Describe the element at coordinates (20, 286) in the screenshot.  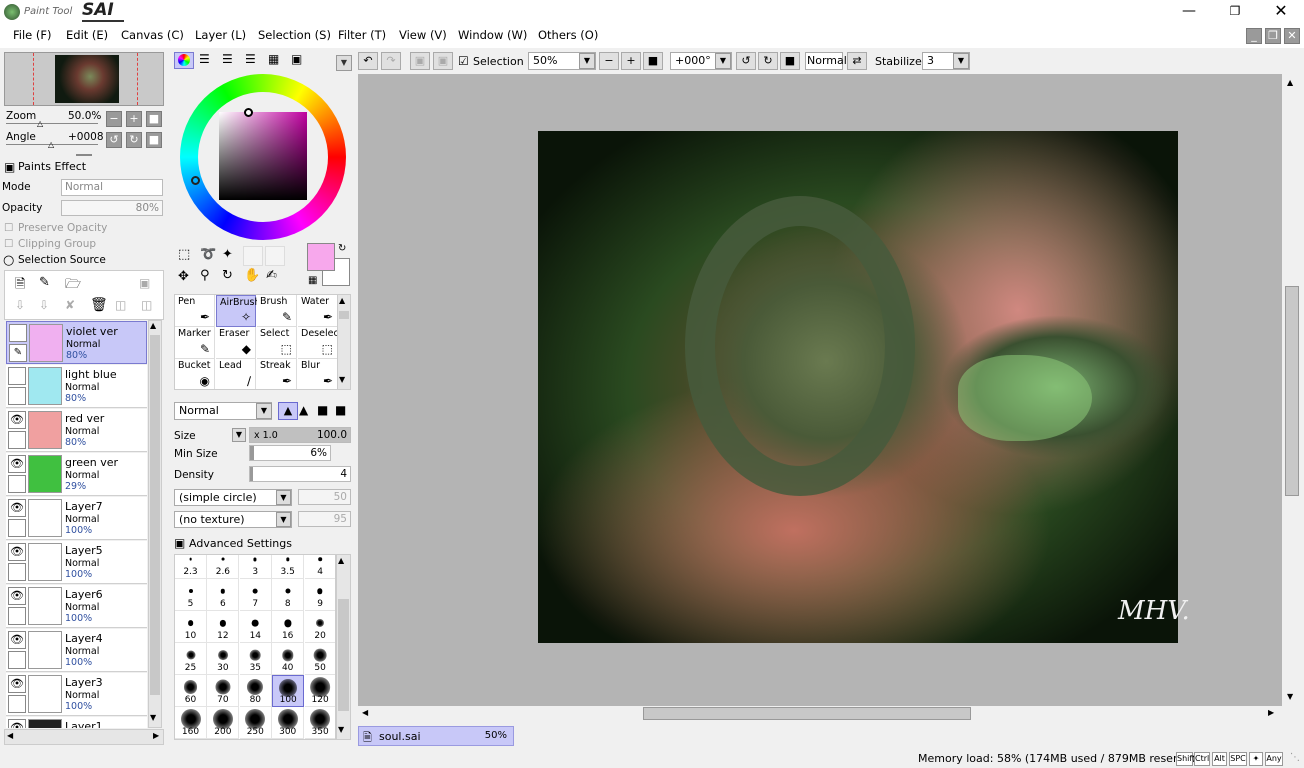
I see `new-layer-icon: 🗎` at that location.